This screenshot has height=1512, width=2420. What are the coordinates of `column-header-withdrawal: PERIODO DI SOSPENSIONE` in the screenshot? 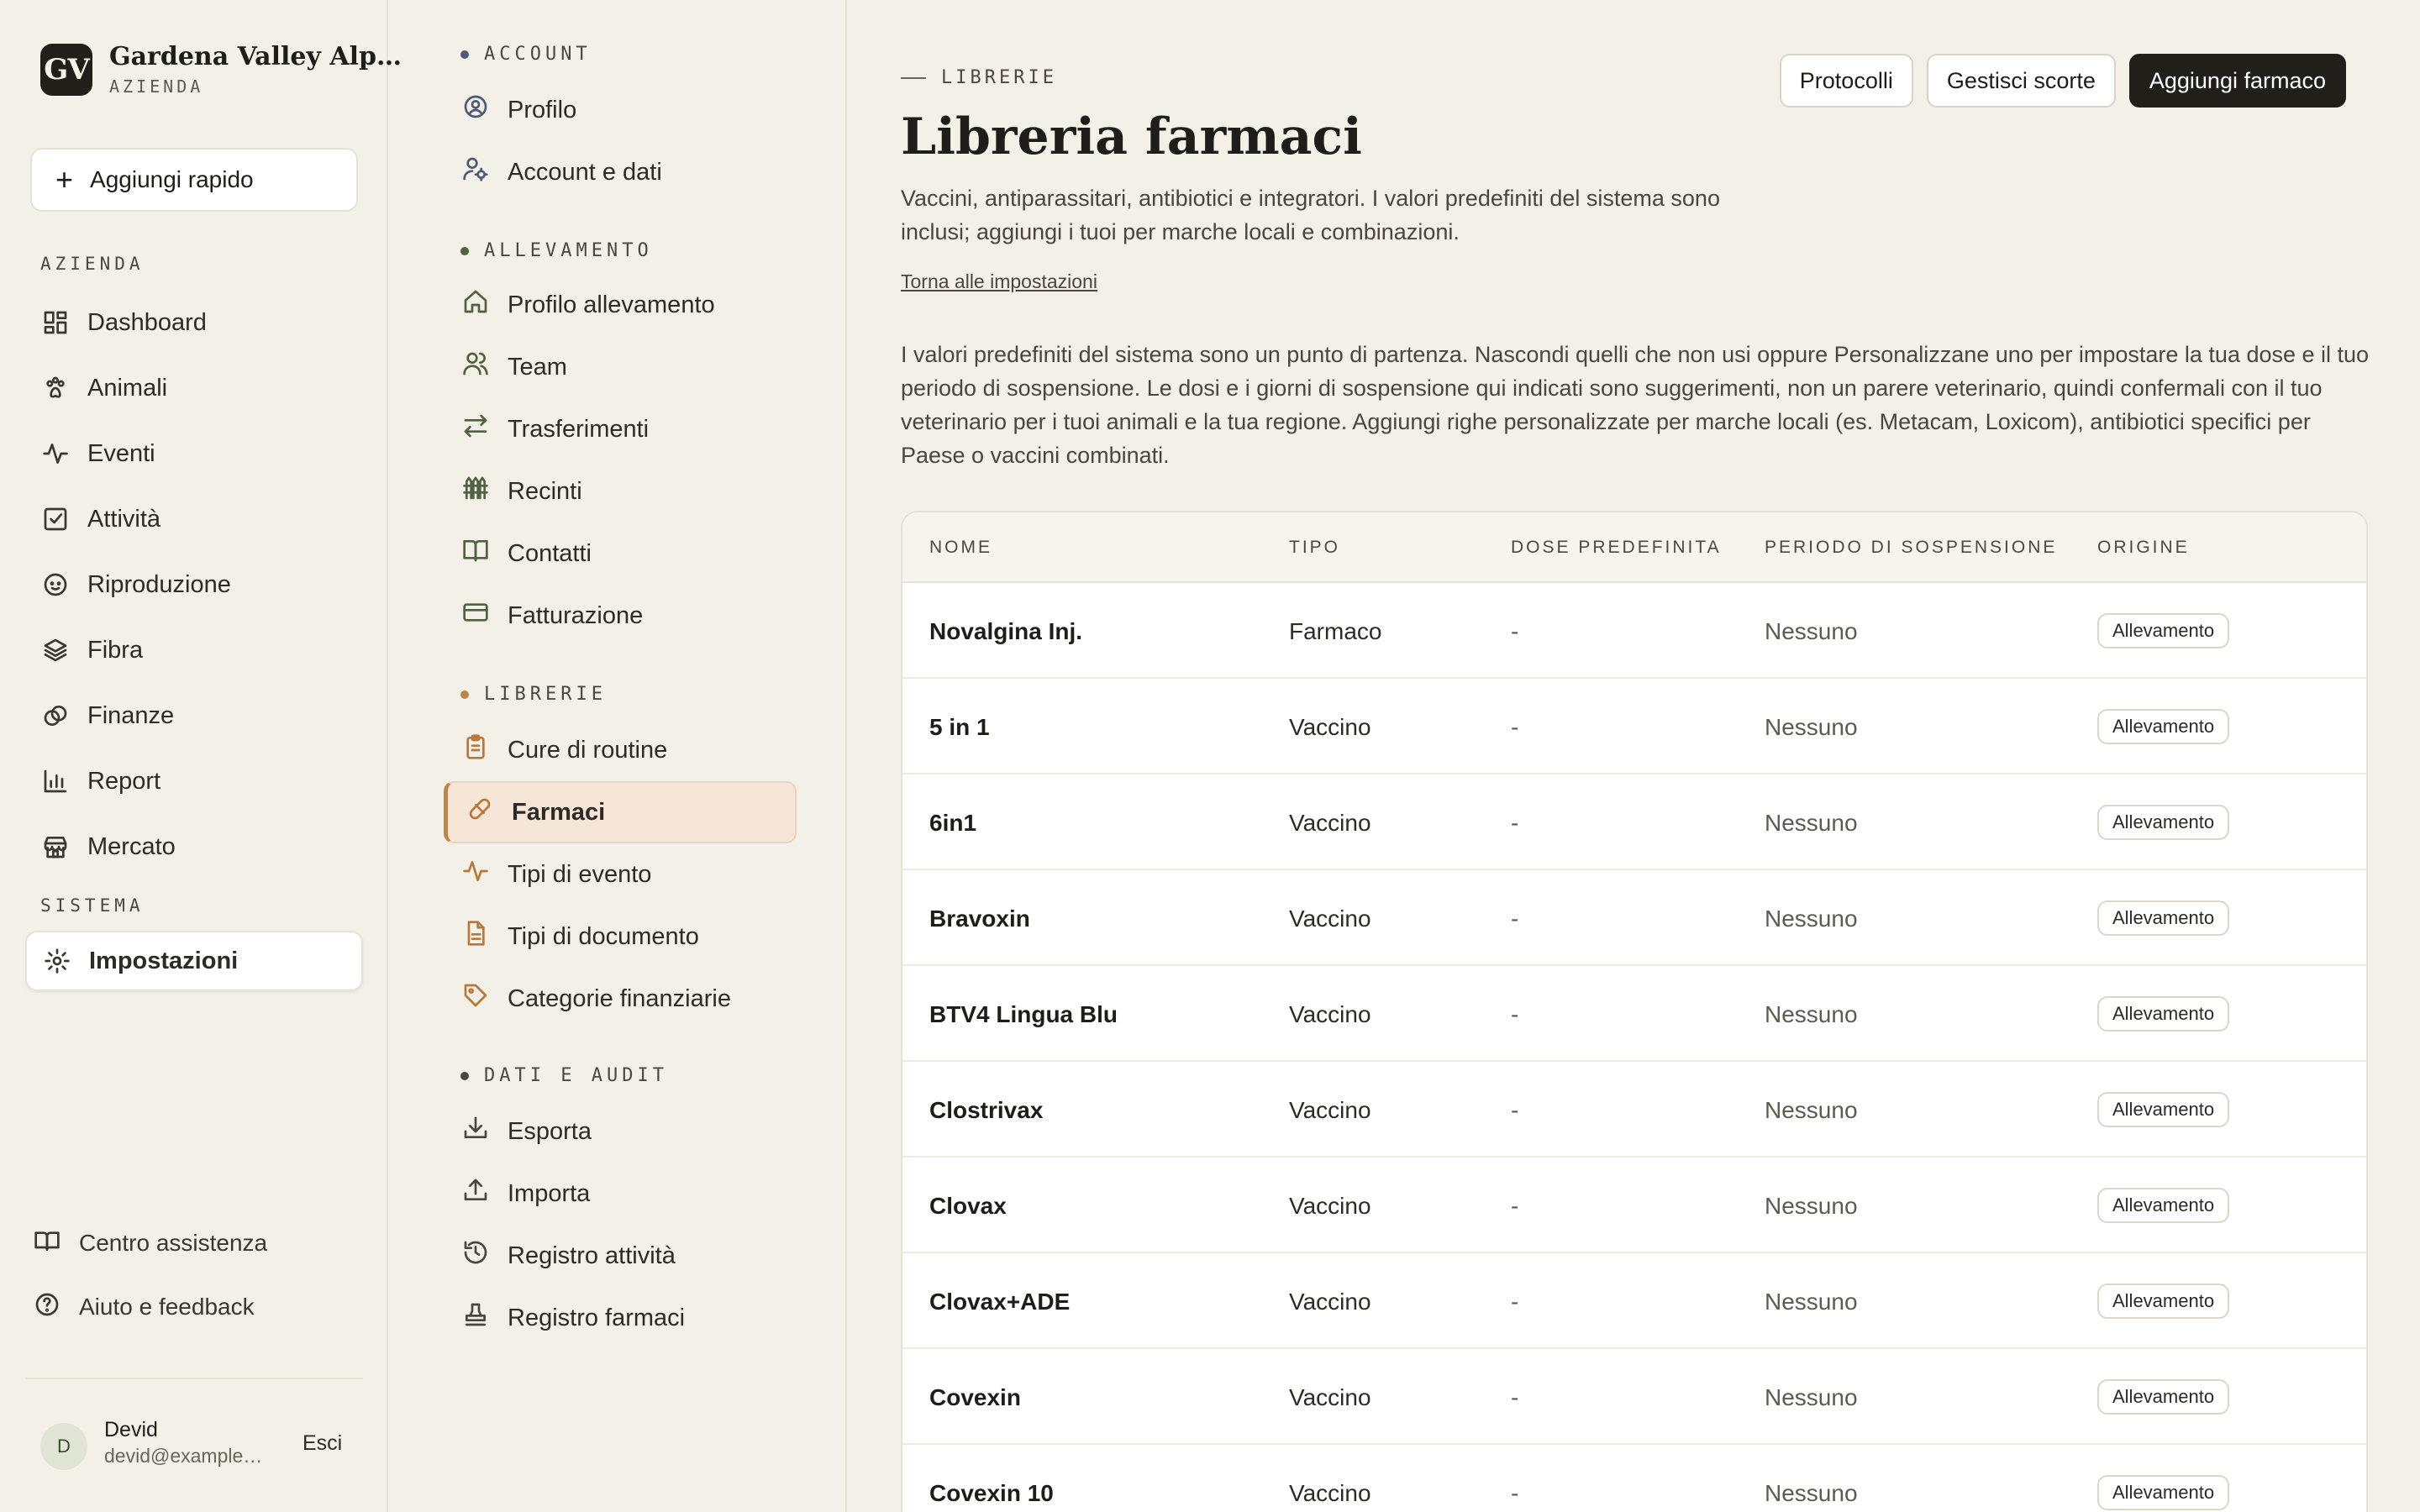 It's located at (1911, 548).